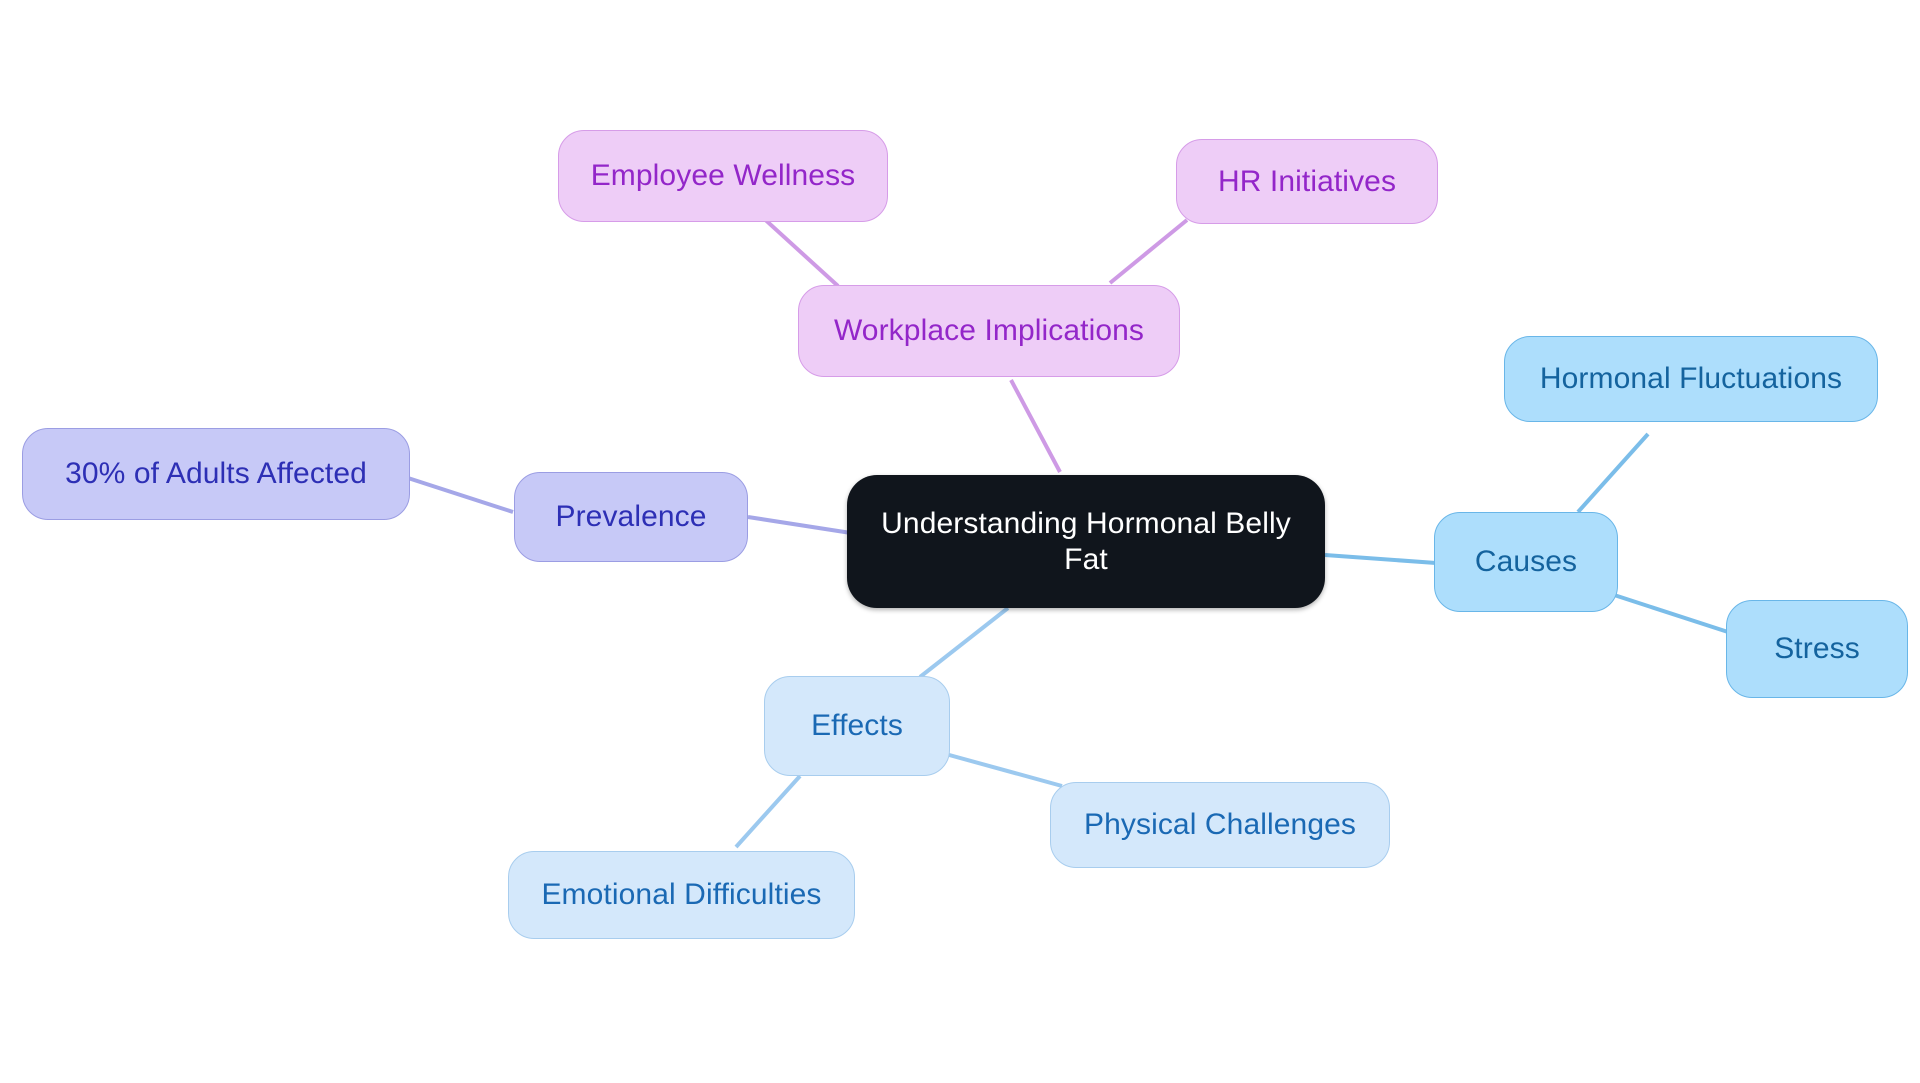 This screenshot has width=1920, height=1083. I want to click on node-physical-challenges-label: Physical Challenges, so click(1220, 825).